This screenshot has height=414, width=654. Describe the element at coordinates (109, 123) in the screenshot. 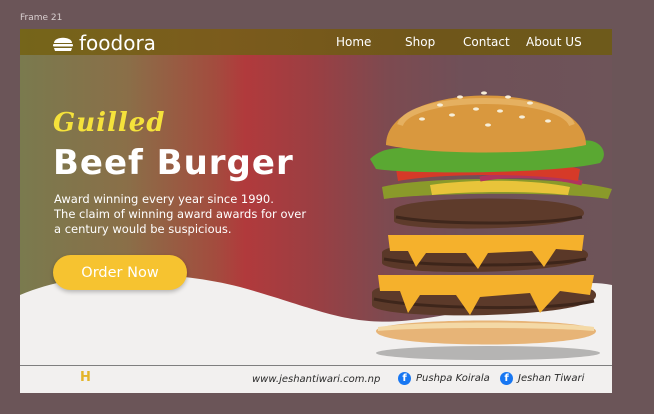

I see `hero-subtitle: Guilled` at that location.